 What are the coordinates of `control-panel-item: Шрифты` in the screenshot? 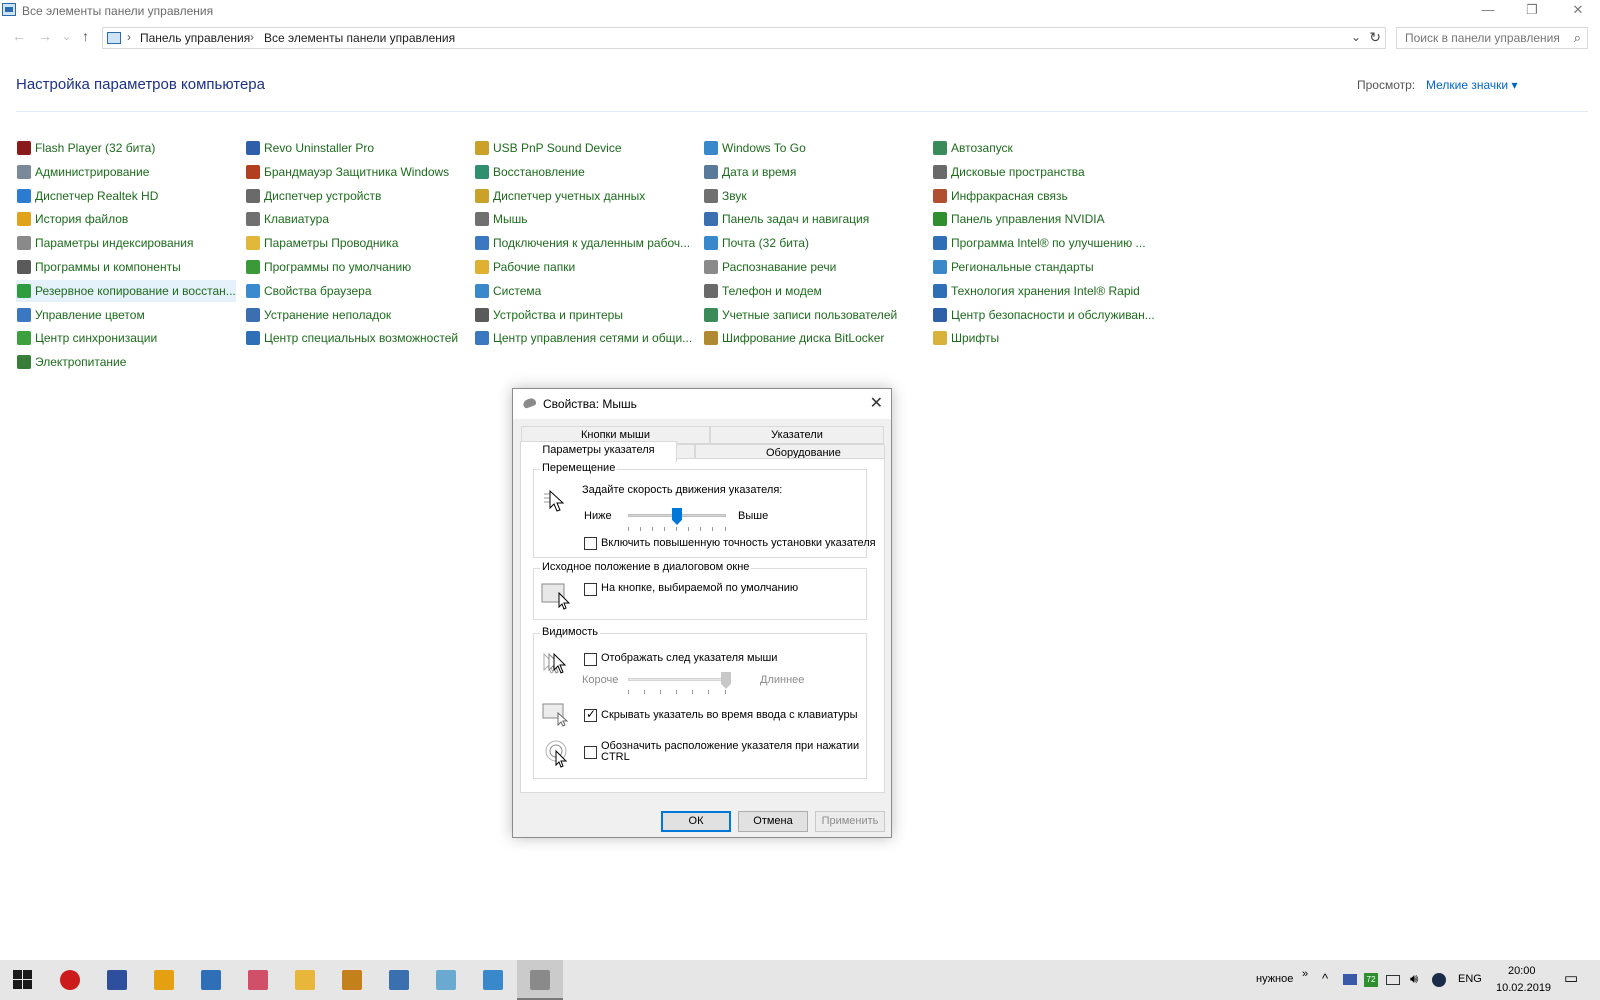 It's located at (1042, 338).